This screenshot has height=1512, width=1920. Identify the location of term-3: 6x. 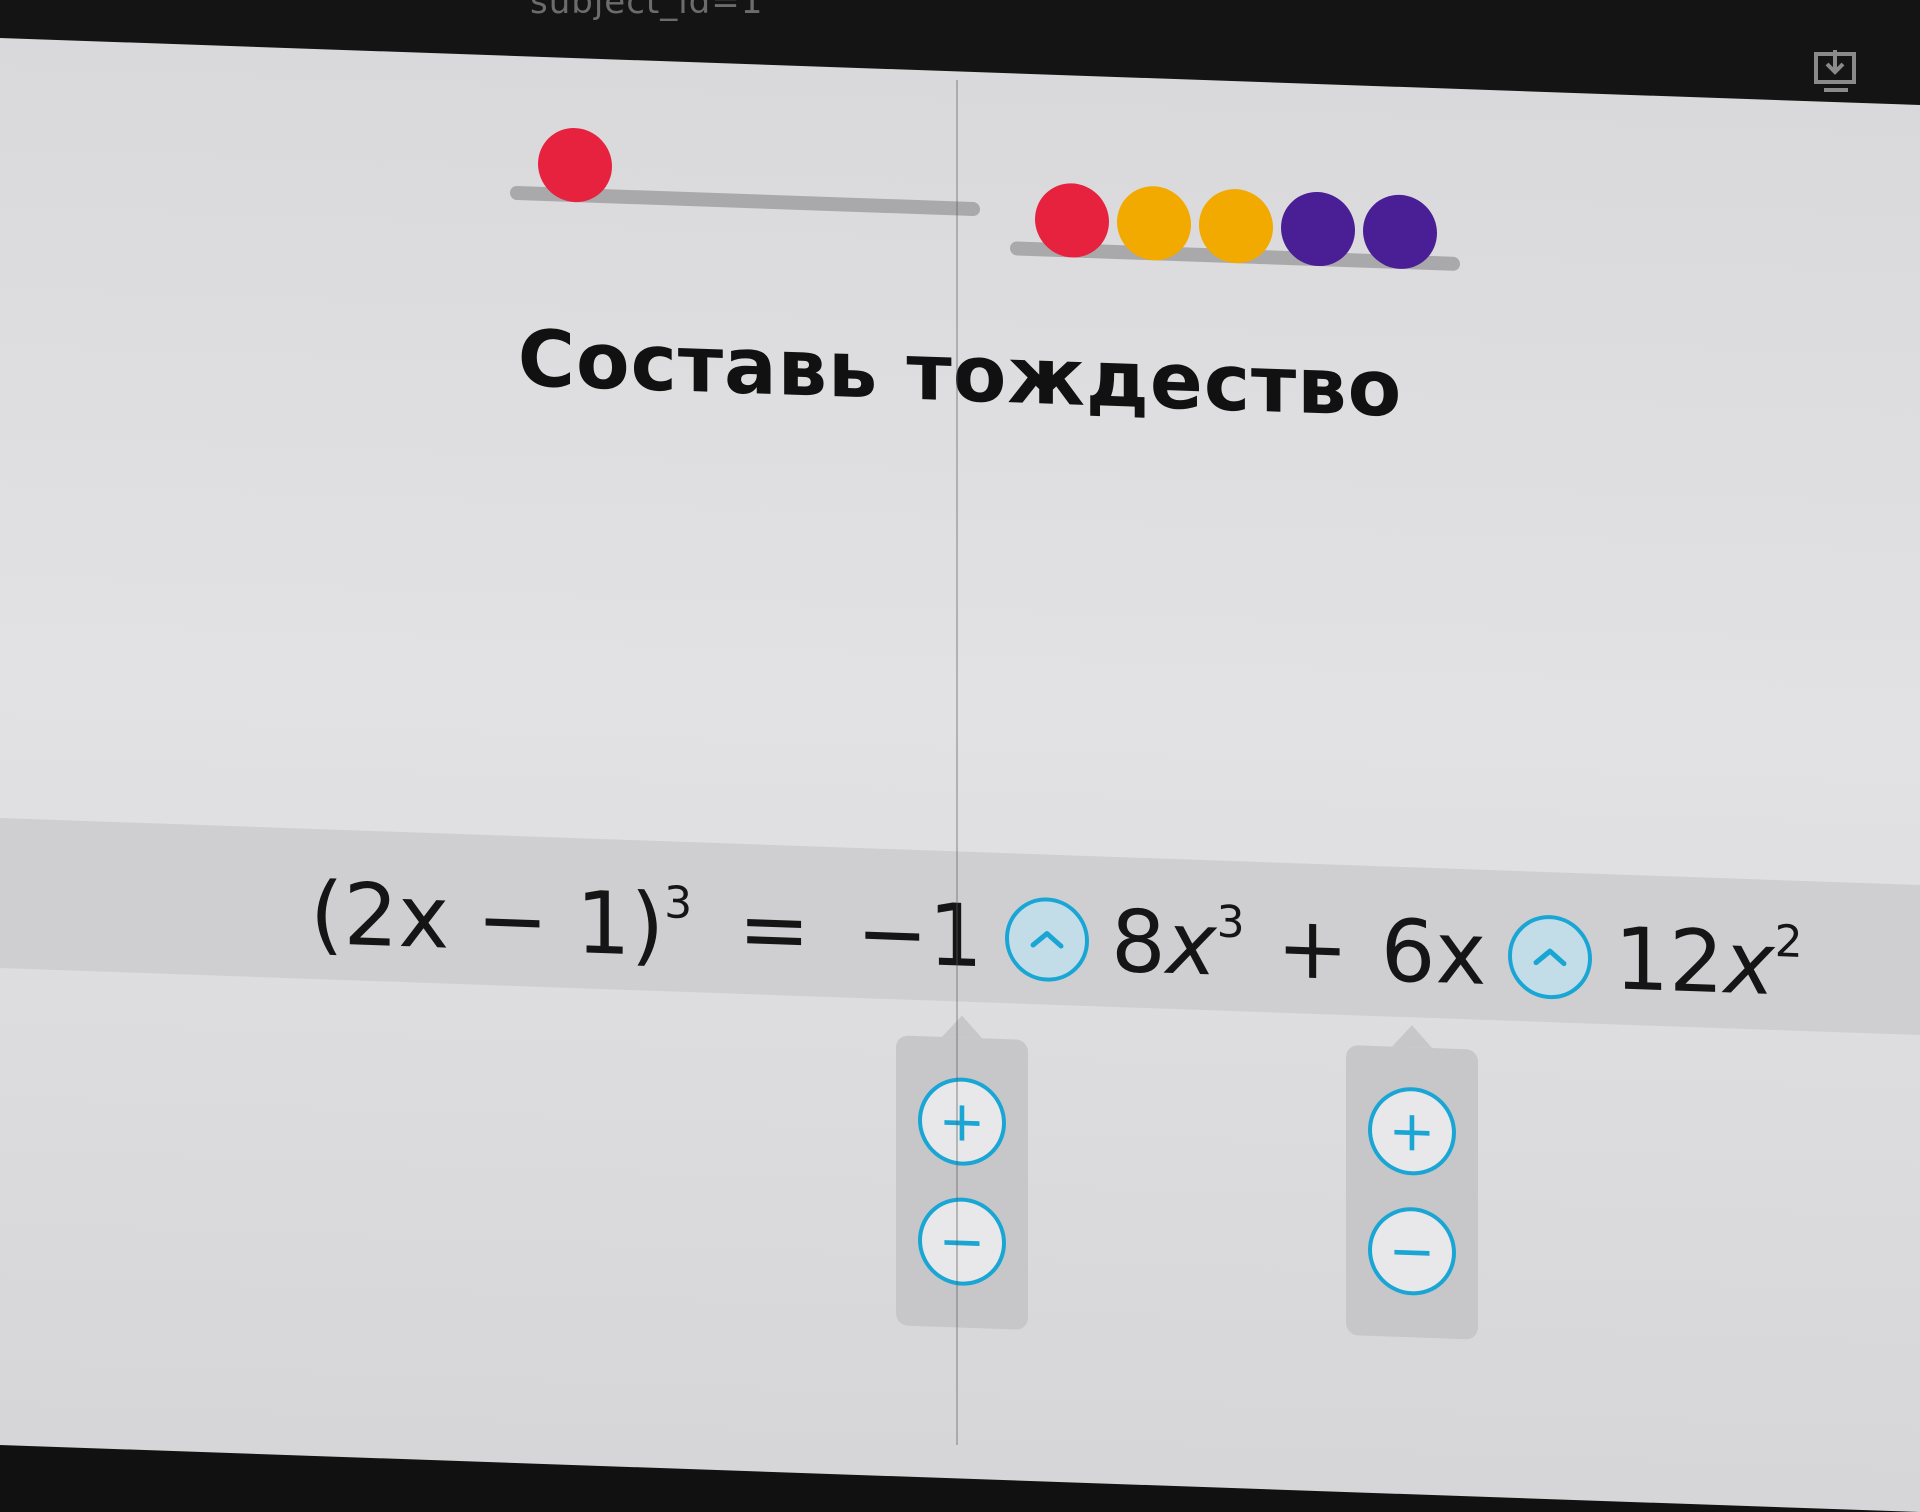
(1433, 953).